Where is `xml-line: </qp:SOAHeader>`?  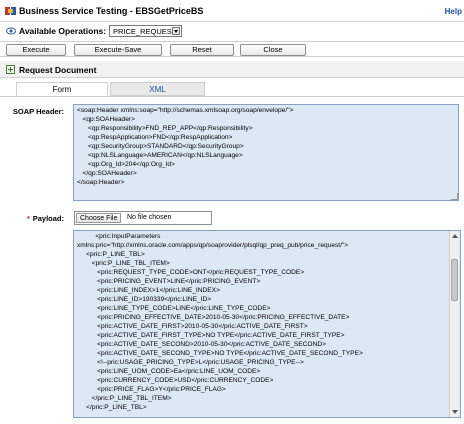 xml-line: </qp:SOAHeader> is located at coordinates (107, 173).